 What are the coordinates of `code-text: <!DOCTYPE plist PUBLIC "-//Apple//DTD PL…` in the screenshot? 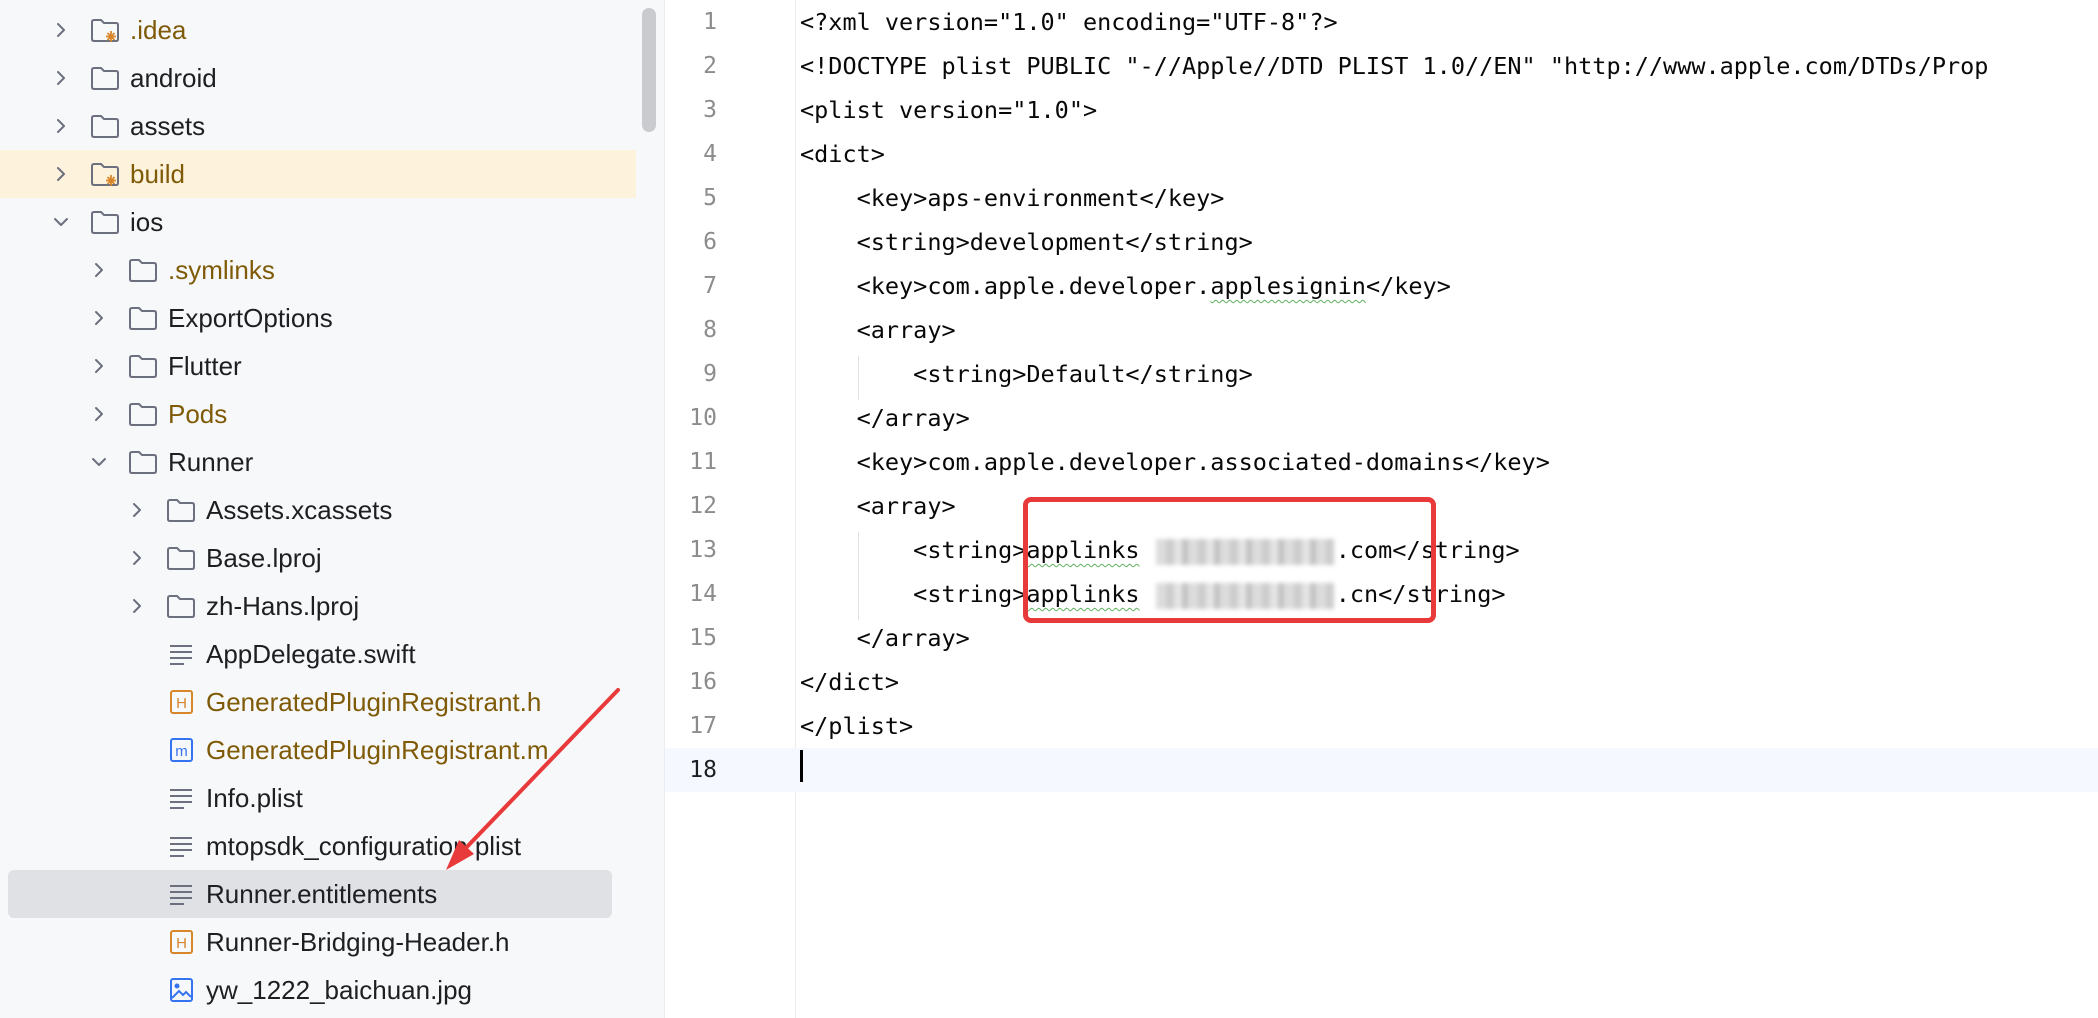 It's located at (1394, 66).